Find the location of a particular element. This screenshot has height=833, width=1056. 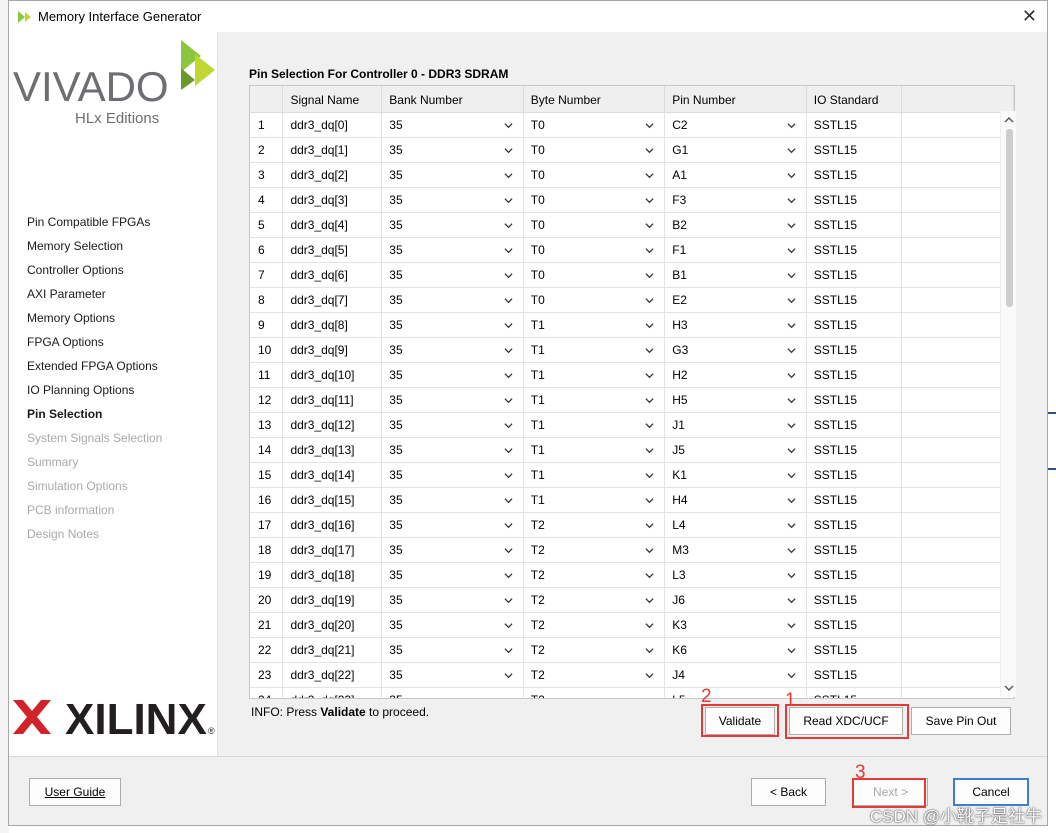

pin-number-dropdown: J4 is located at coordinates (735, 675).